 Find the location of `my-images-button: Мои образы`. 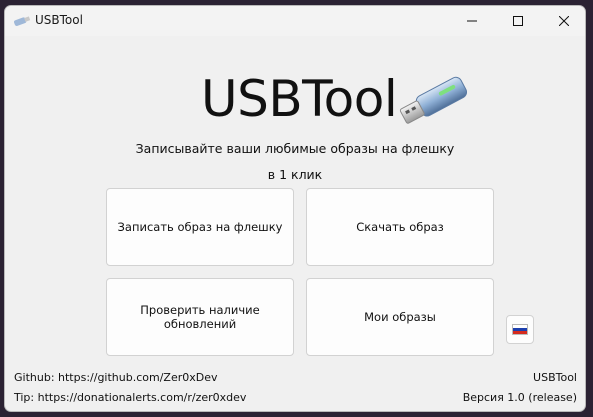

my-images-button: Мои образы is located at coordinates (400, 317).